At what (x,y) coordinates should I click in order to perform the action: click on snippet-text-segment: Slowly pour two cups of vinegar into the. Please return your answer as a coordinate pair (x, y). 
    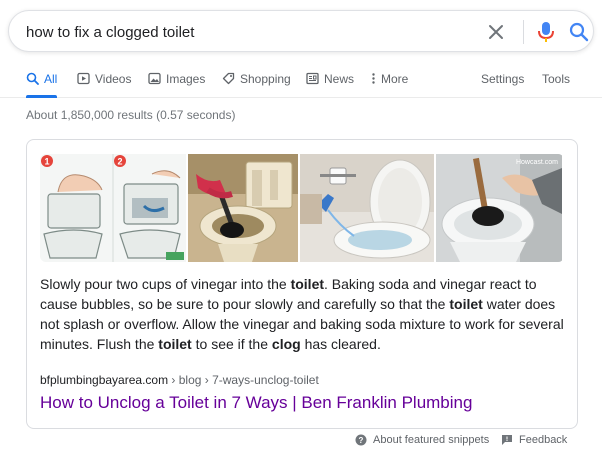
    Looking at the image, I should click on (165, 284).